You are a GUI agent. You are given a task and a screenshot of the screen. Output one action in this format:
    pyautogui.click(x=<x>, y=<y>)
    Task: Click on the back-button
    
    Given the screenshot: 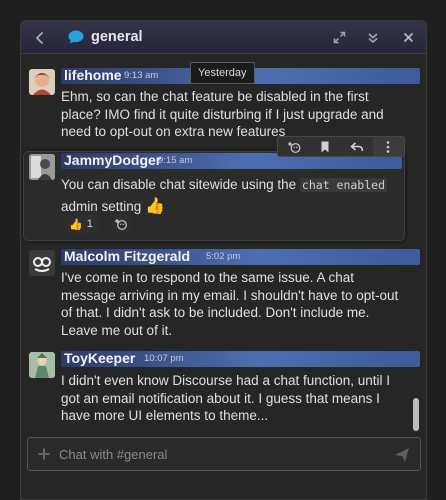 What is the action you would take?
    pyautogui.click(x=40, y=37)
    